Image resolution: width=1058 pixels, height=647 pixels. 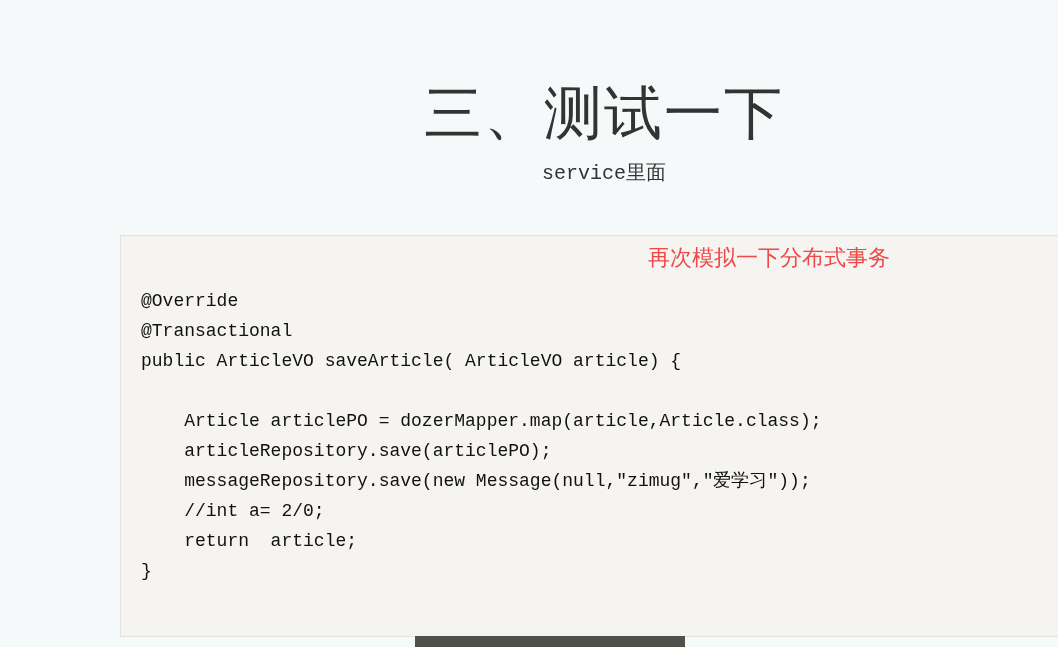 I want to click on code-line: messageRepository.save(new Message(null,"zimug","爱学习"));, so click(x=497, y=481).